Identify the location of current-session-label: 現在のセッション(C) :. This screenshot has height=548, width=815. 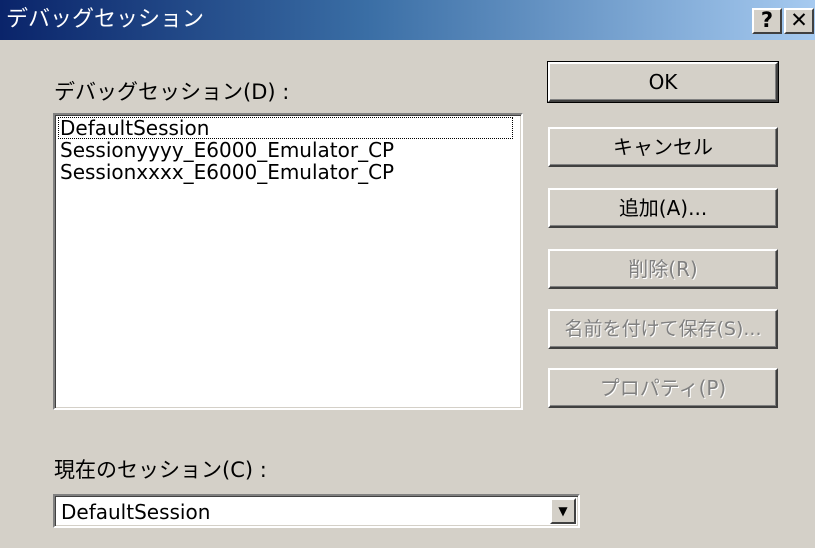
(160, 470).